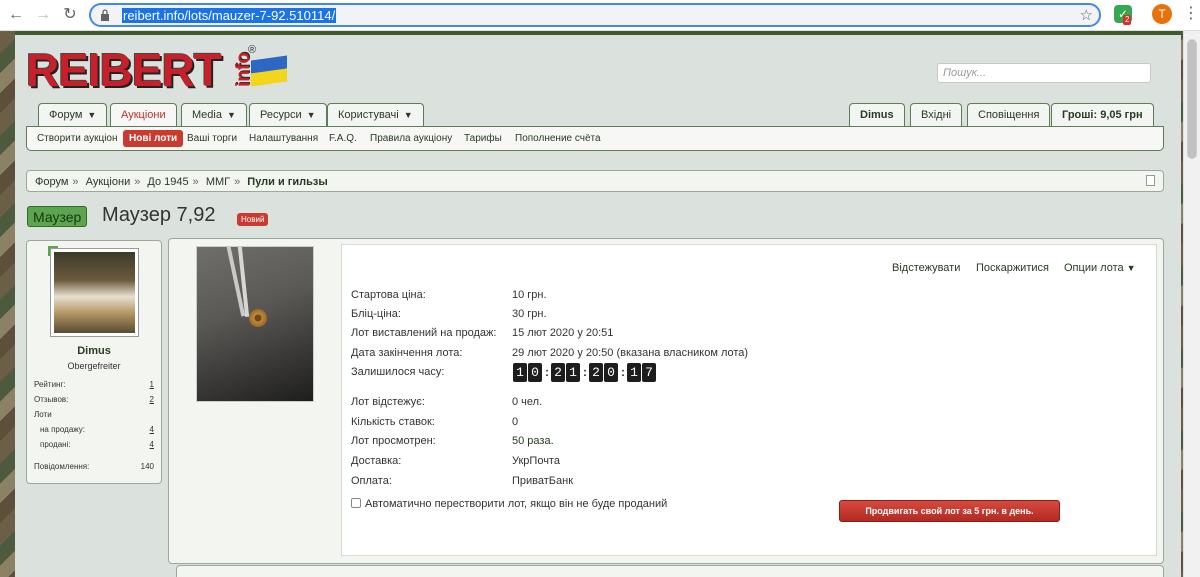  Describe the element at coordinates (269, 71) in the screenshot. I see `ukraine-flag-icon` at that location.